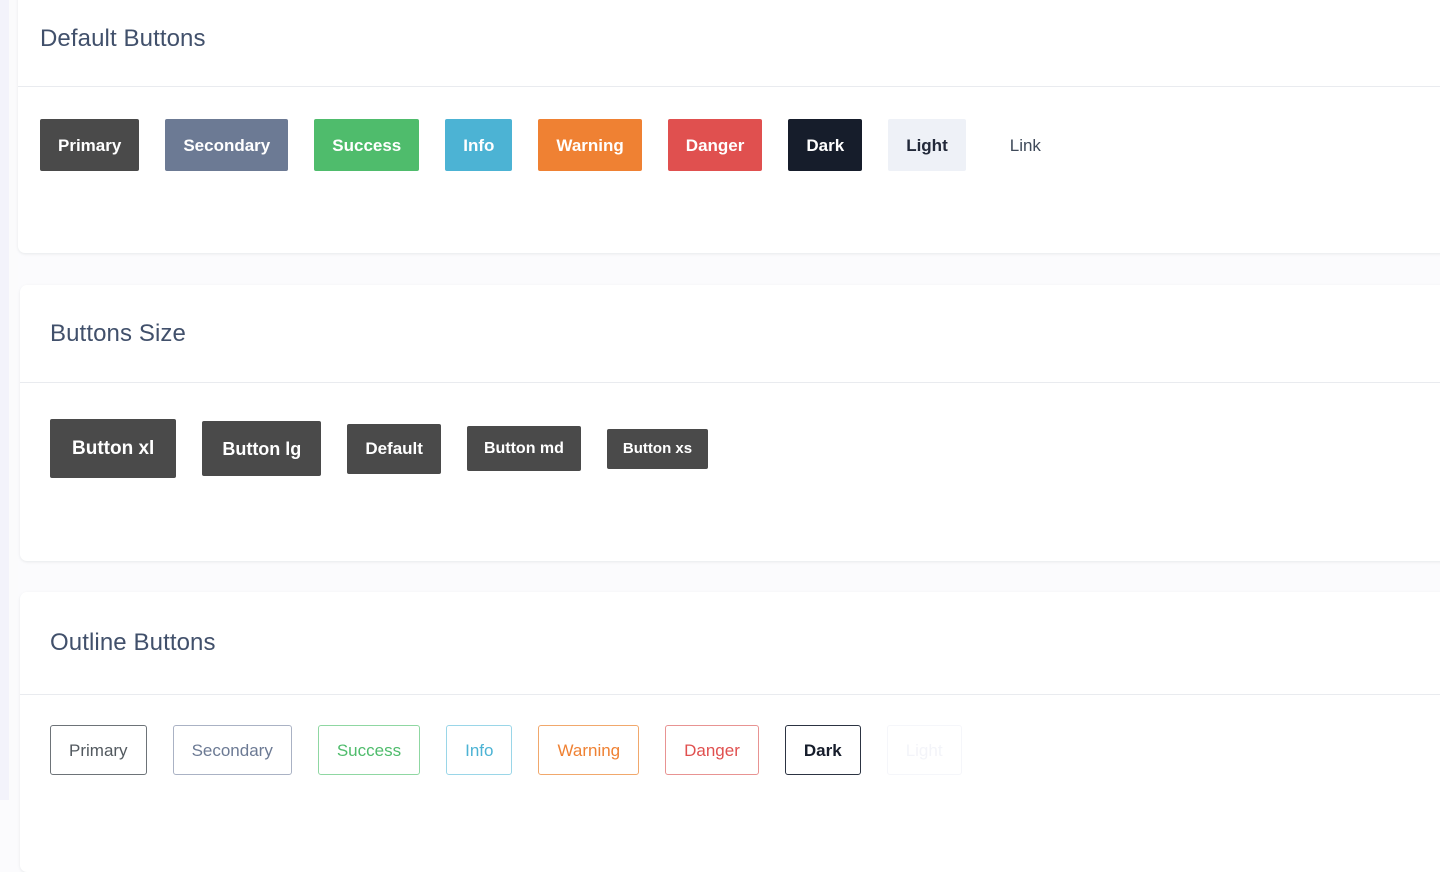  Describe the element at coordinates (730, 334) in the screenshot. I see `card-header-buttons-size: Buttons Size` at that location.